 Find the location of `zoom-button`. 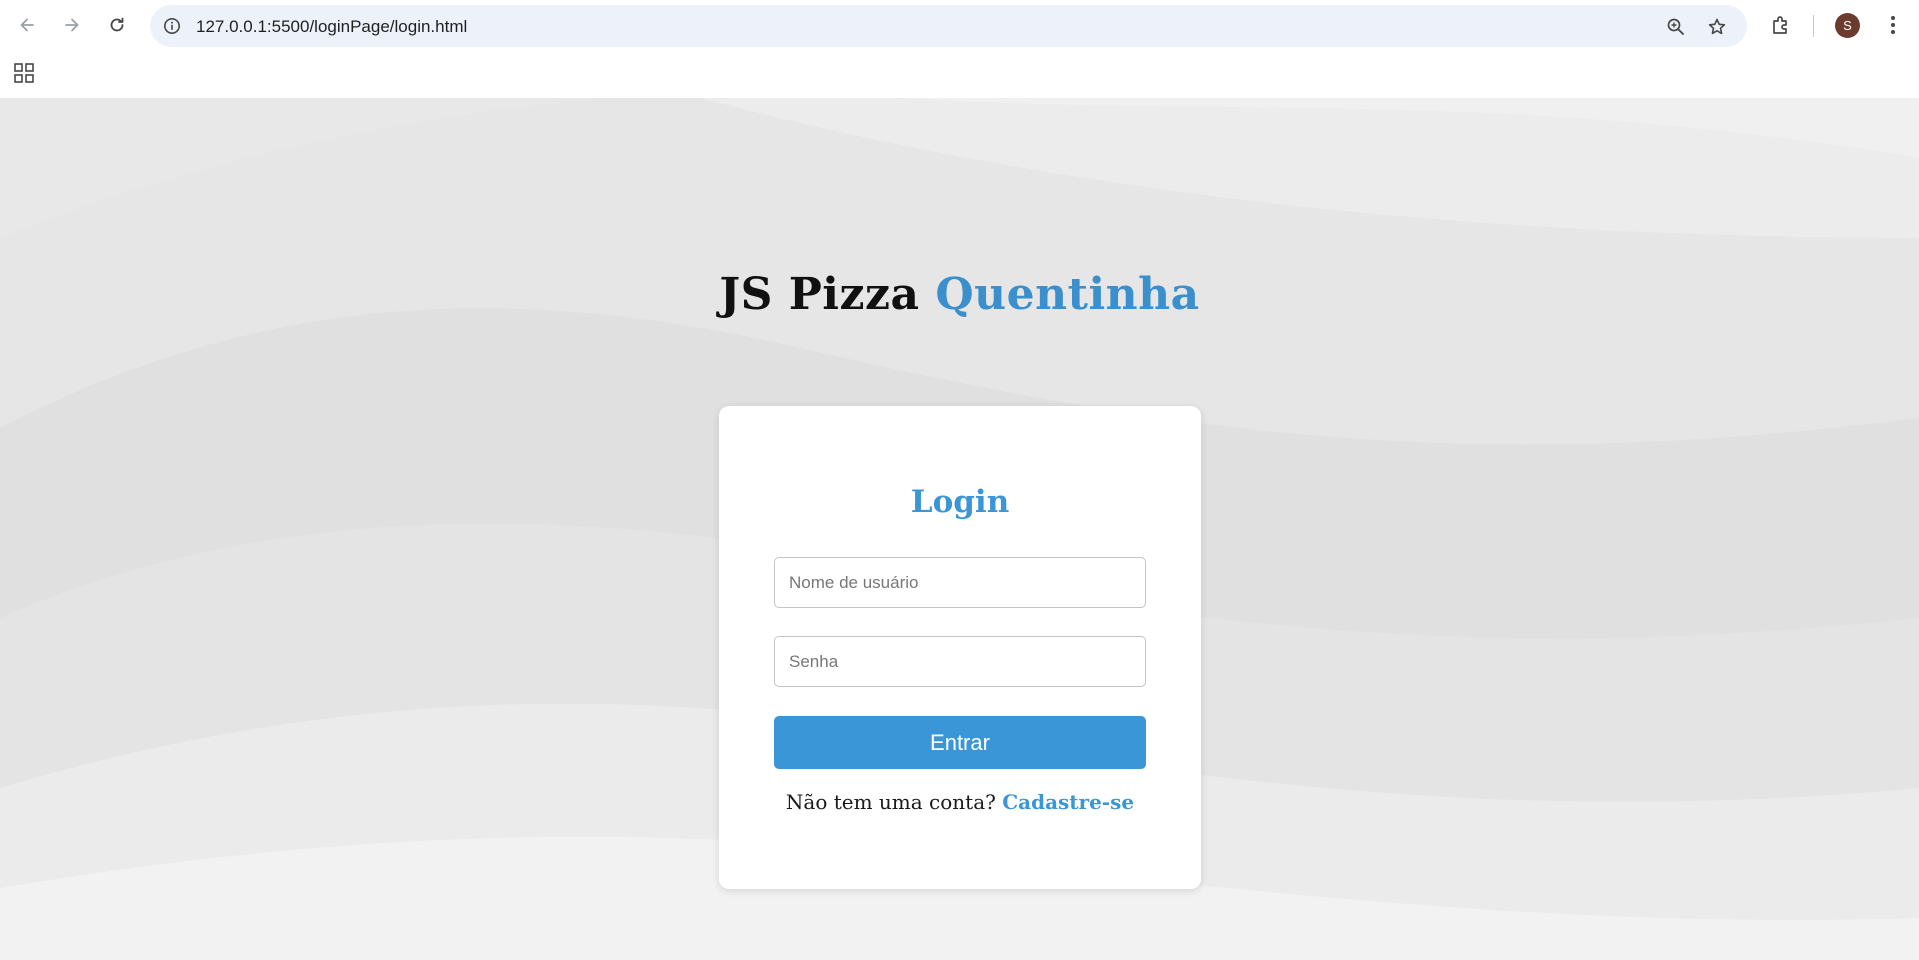

zoom-button is located at coordinates (1676, 27).